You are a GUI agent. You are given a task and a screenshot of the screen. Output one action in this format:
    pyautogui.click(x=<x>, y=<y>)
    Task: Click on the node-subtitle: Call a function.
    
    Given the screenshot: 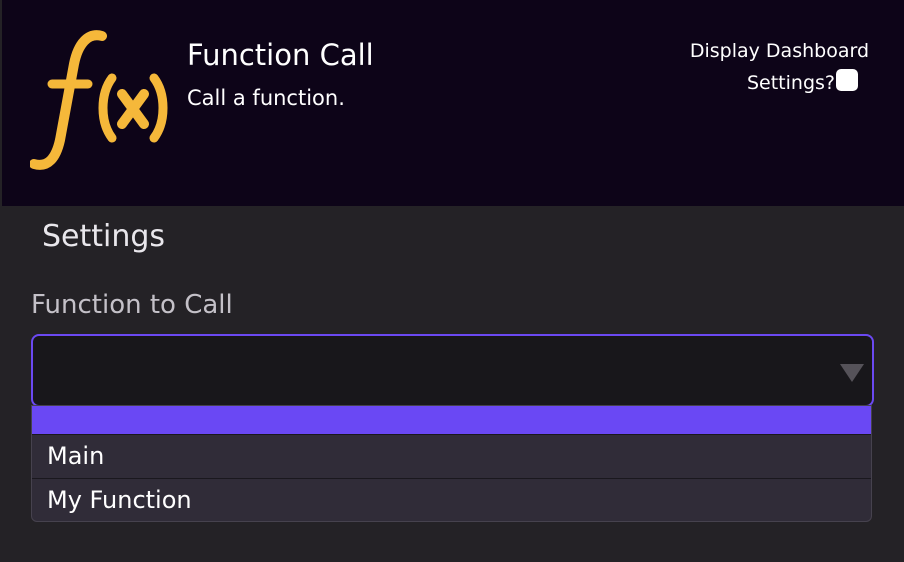 What is the action you would take?
    pyautogui.click(x=266, y=98)
    